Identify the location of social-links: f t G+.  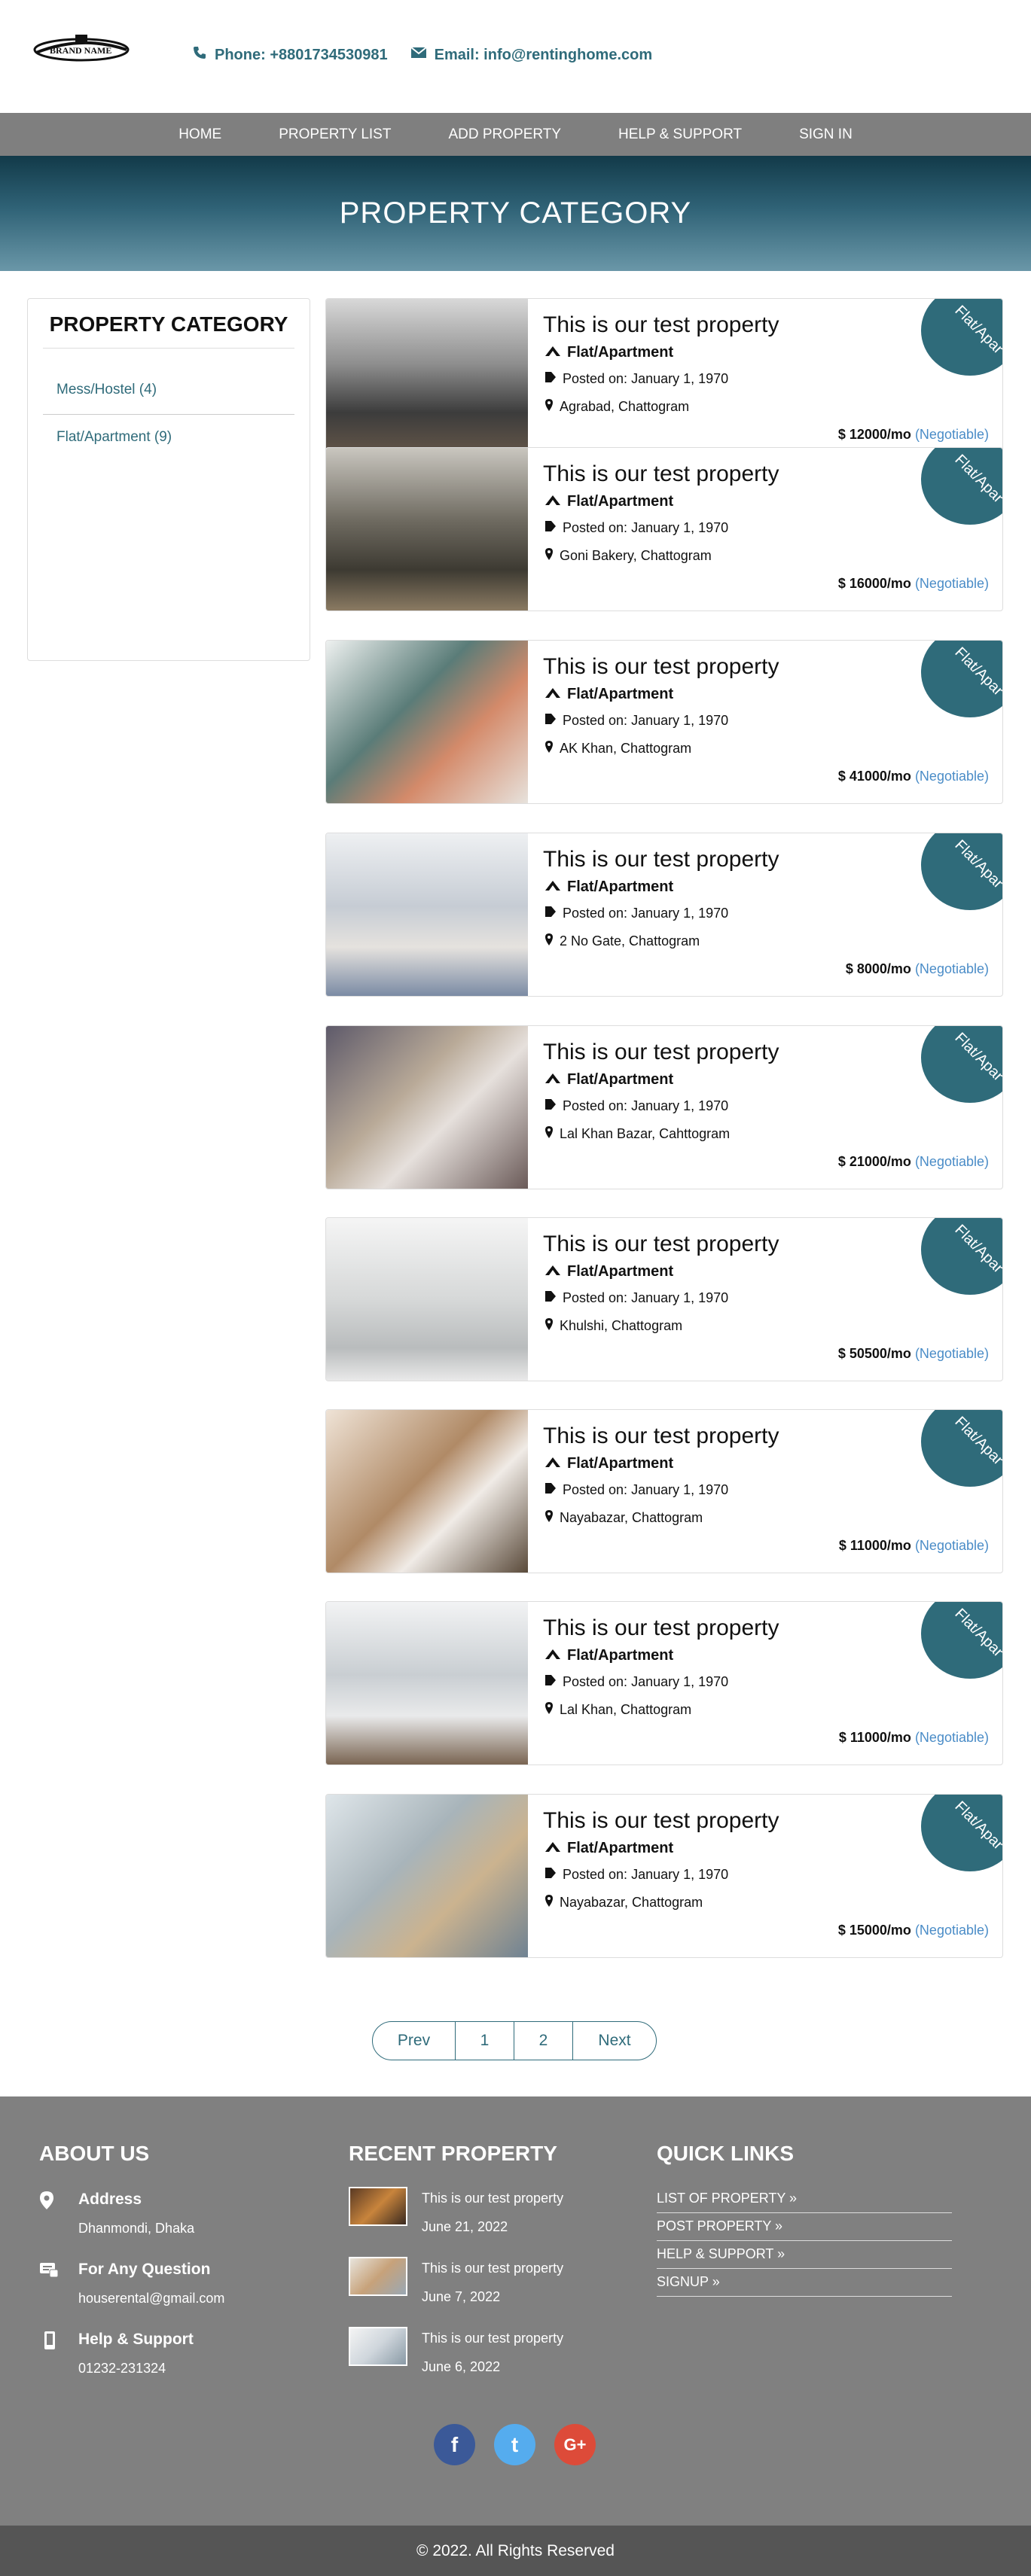
(515, 2445).